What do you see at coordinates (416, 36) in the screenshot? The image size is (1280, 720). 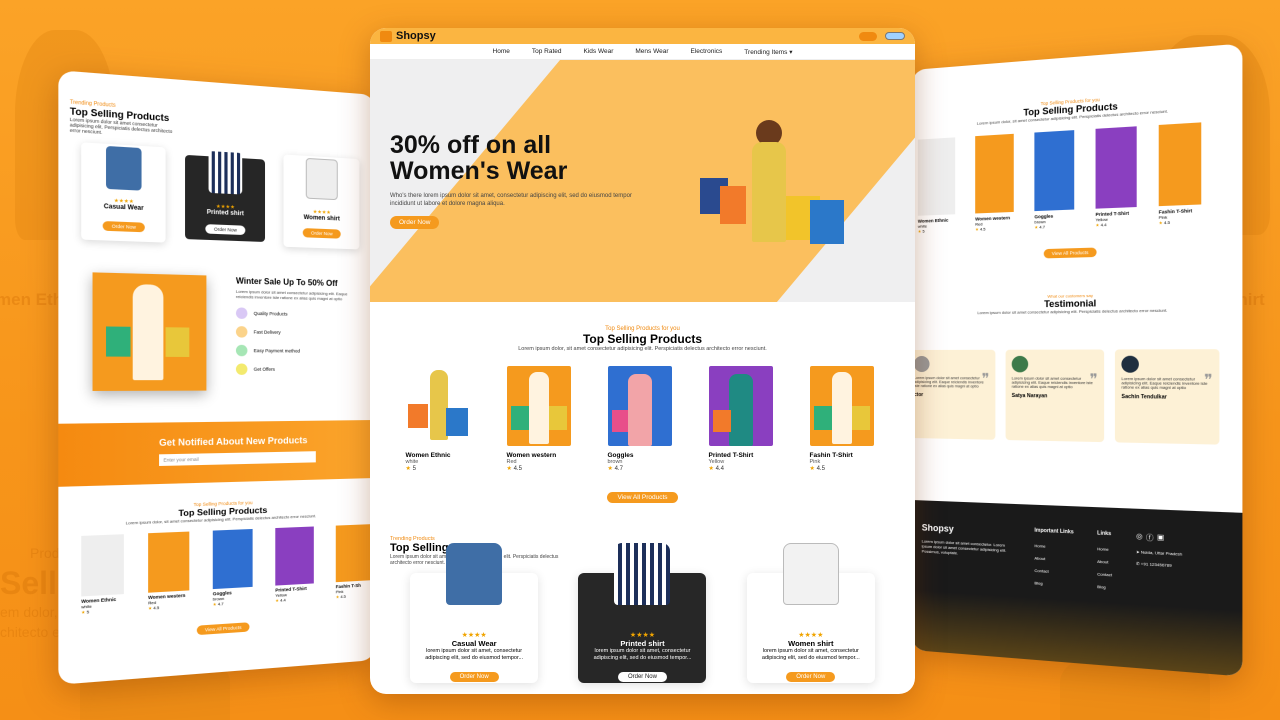 I see `brand-name: Shopsy` at bounding box center [416, 36].